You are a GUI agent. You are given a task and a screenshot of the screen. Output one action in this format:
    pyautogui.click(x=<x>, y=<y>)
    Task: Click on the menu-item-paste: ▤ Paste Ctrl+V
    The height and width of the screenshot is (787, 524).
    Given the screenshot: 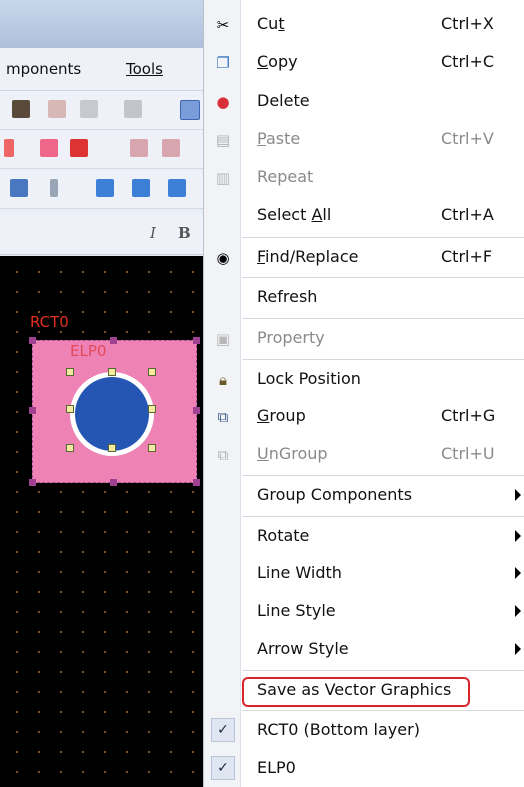 What is the action you would take?
    pyautogui.click(x=364, y=139)
    